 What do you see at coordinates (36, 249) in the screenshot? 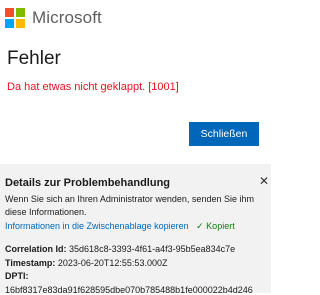
I see `correlation-id-label: Correlation Id:` at bounding box center [36, 249].